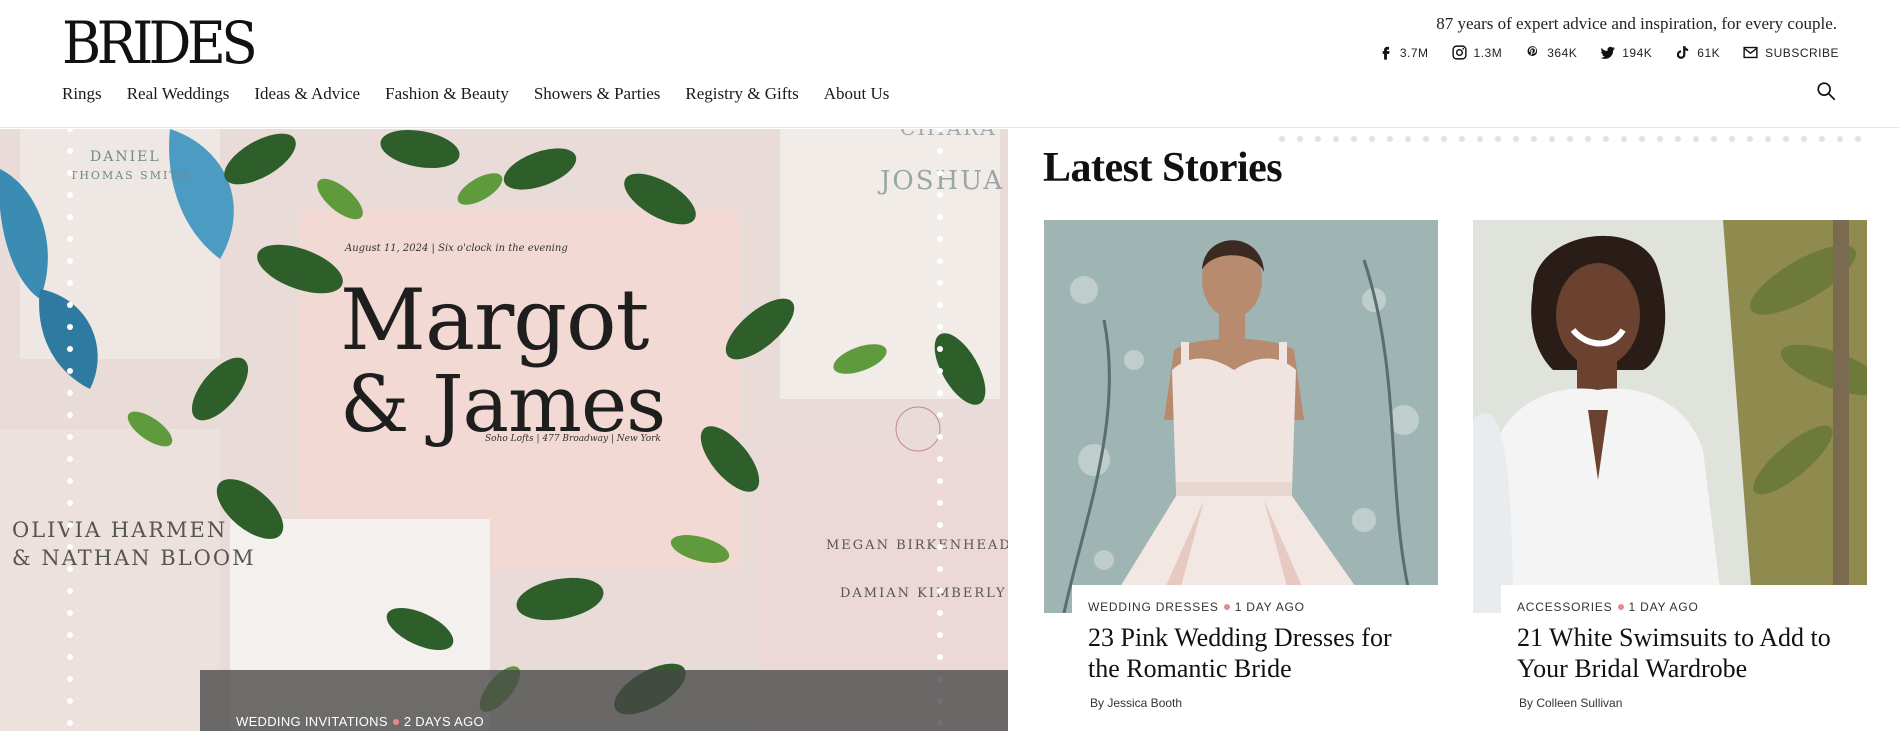  I want to click on facebook-icon, so click(1386, 53).